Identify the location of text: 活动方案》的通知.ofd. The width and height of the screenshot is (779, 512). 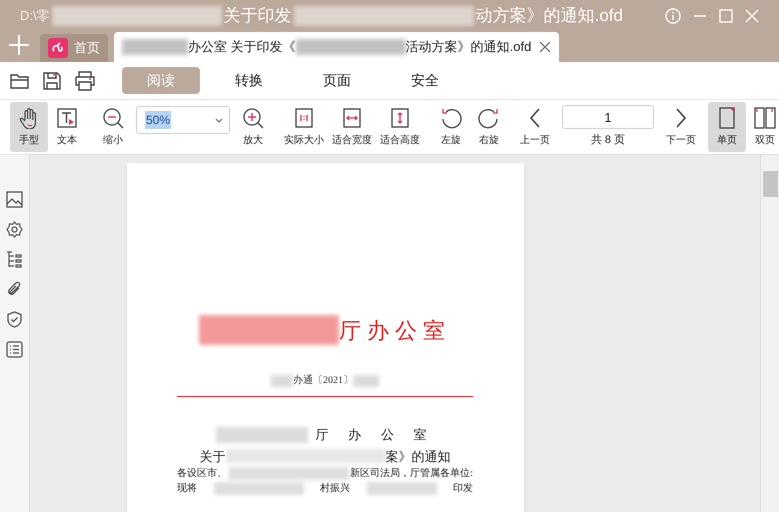
(469, 47).